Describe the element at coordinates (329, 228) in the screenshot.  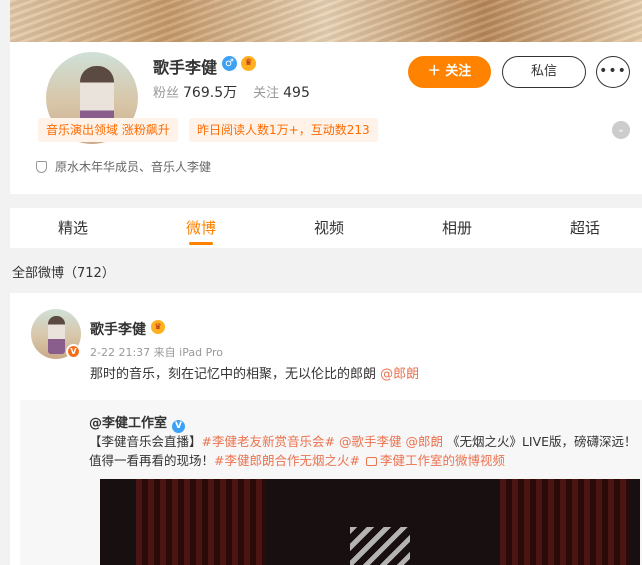
I see `tab-video: 视频` at that location.